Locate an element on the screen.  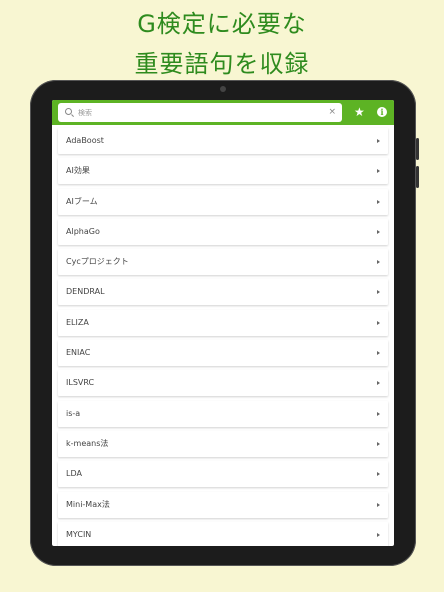
list-item-label: ELIZA is located at coordinates (77, 322).